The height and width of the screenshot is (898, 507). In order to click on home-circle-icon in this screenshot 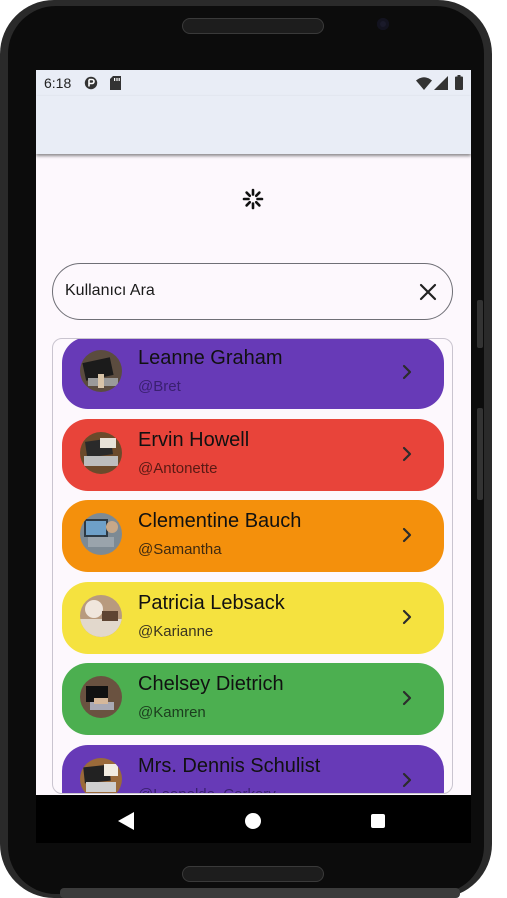, I will do `click(253, 821)`.